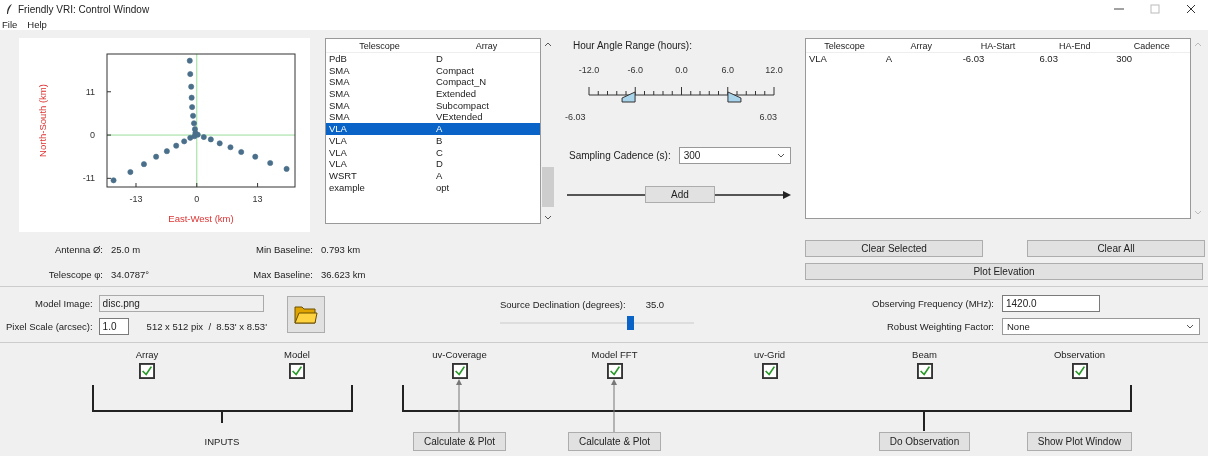 This screenshot has height=456, width=1208. I want to click on tick-label: 12.0, so click(774, 70).